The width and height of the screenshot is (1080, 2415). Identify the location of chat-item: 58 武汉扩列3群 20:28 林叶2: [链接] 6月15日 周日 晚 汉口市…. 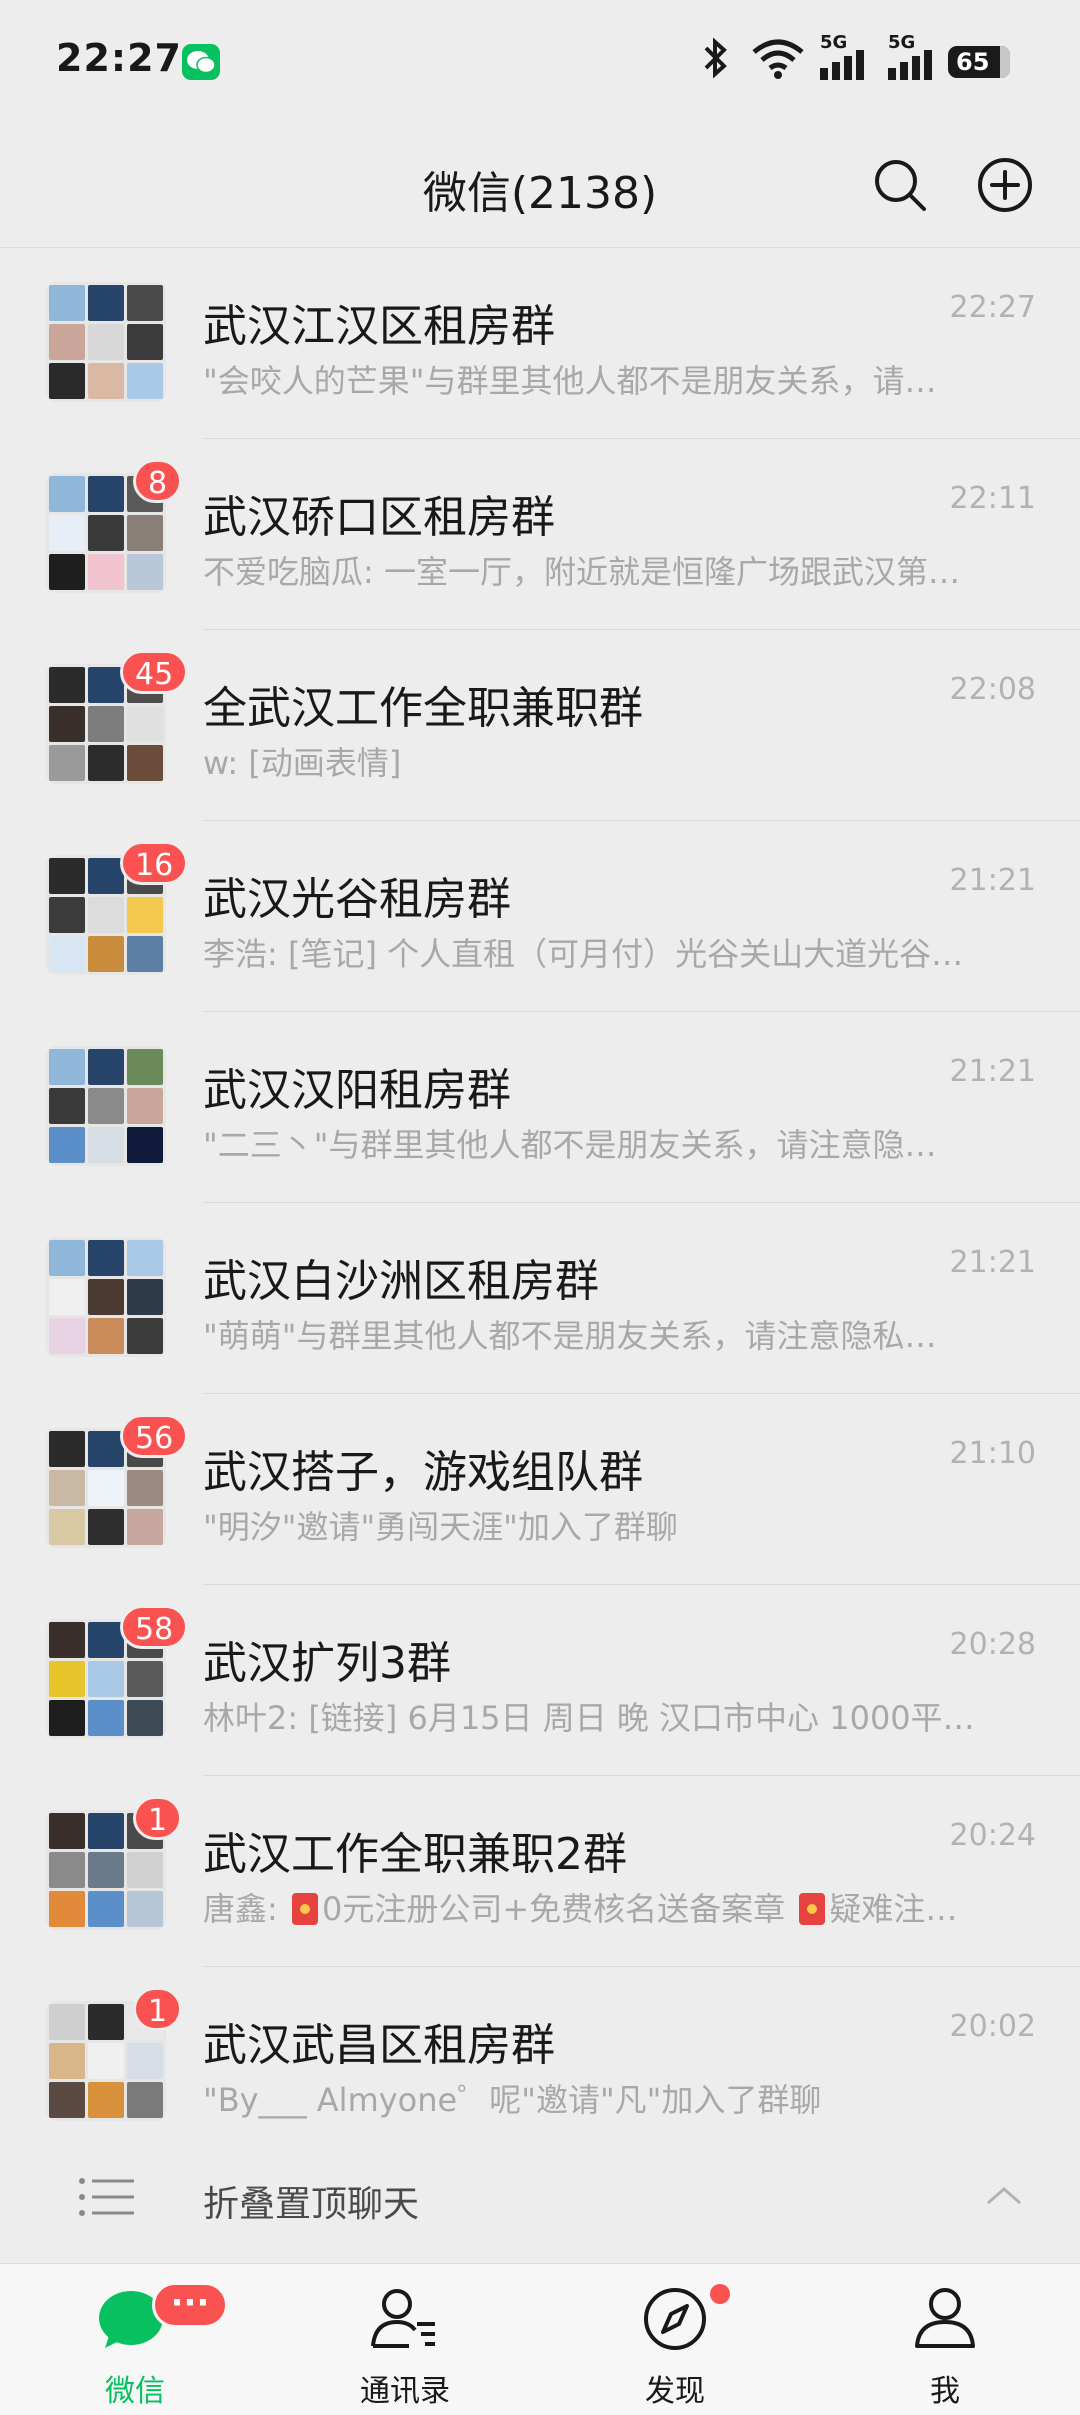
(540, 1680).